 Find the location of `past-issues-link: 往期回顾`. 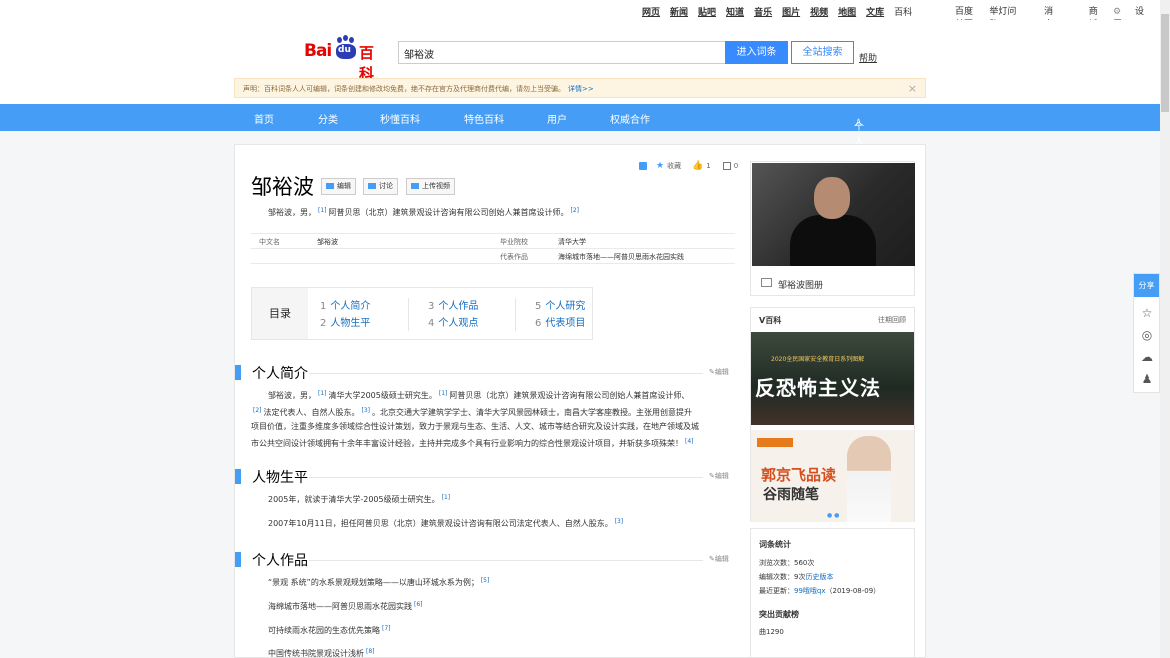

past-issues-link: 往期回顾 is located at coordinates (892, 320).